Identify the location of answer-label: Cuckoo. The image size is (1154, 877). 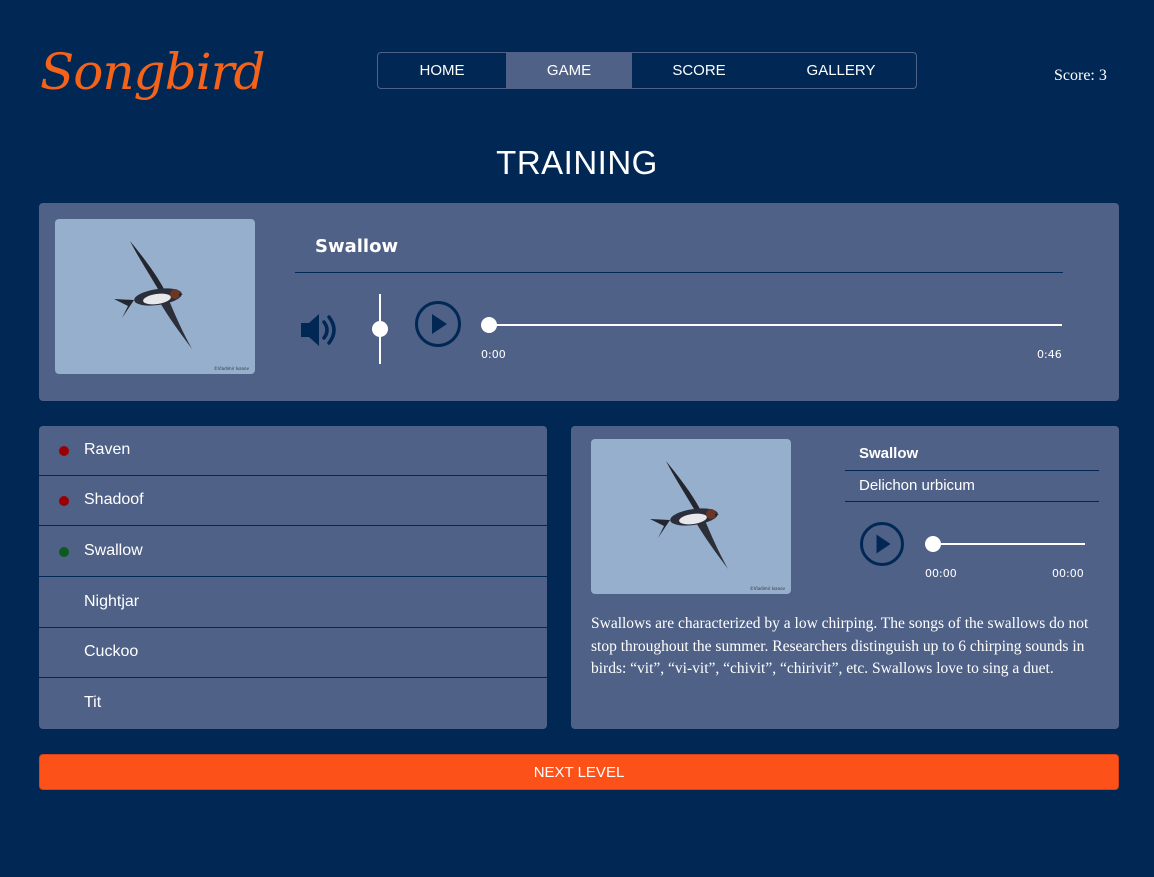
(111, 651).